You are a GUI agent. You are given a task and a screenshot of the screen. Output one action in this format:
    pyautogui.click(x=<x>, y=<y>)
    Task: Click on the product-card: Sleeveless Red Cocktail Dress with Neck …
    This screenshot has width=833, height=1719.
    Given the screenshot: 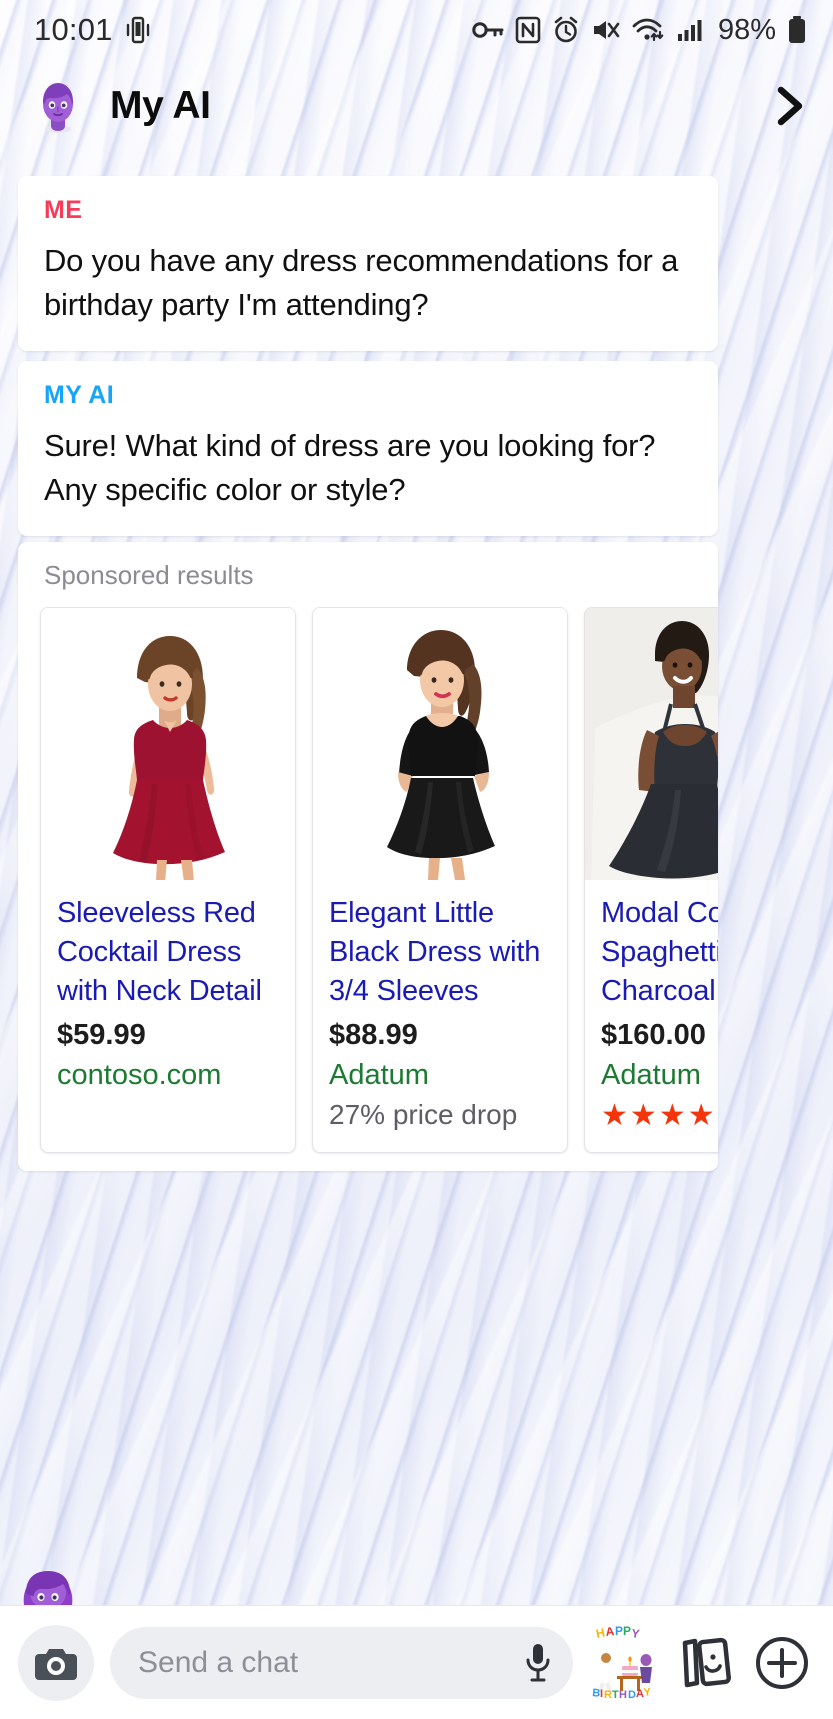 What is the action you would take?
    pyautogui.click(x=168, y=880)
    